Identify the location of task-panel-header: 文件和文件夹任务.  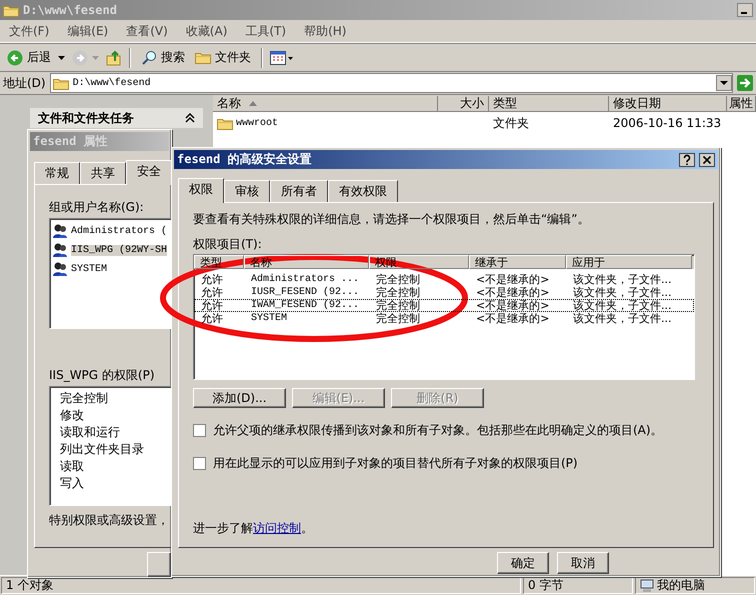
(116, 118).